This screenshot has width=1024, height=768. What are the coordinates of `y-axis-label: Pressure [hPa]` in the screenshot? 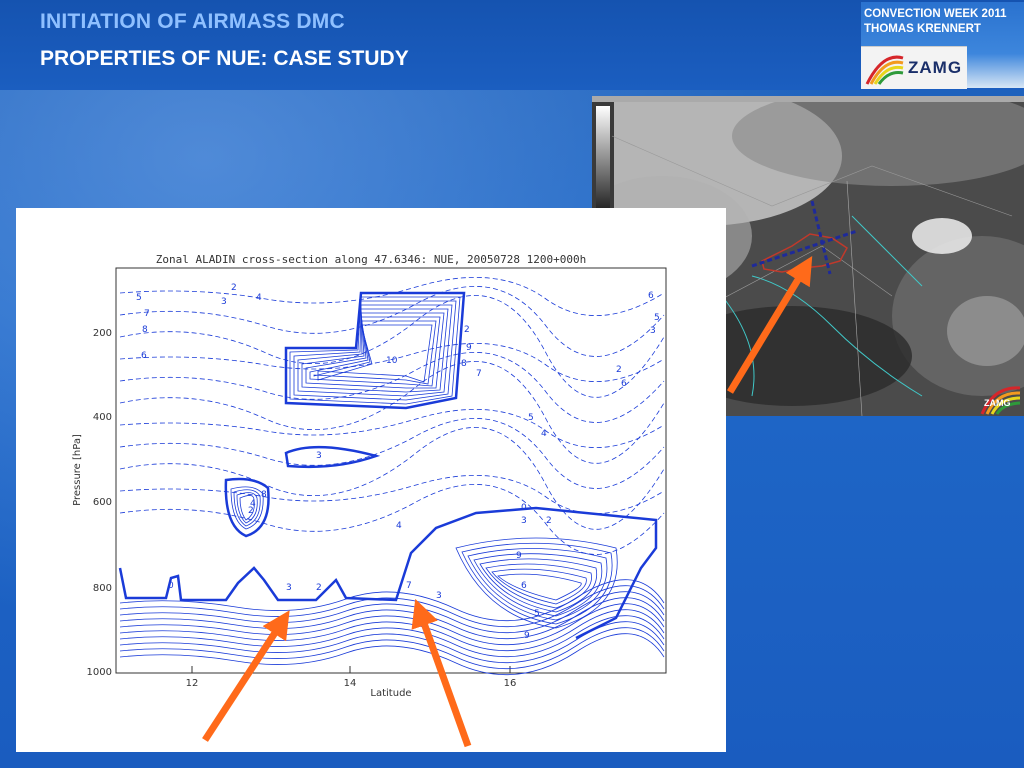 It's located at (77, 470).